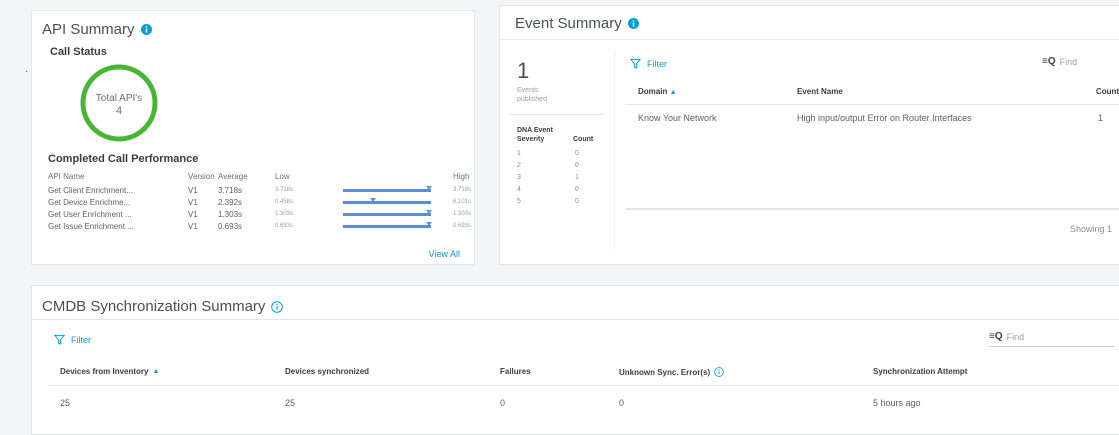 Image resolution: width=1119 pixels, height=435 pixels. What do you see at coordinates (327, 371) in the screenshot?
I see `devices-synced-column-header: Devices synchronized` at bounding box center [327, 371].